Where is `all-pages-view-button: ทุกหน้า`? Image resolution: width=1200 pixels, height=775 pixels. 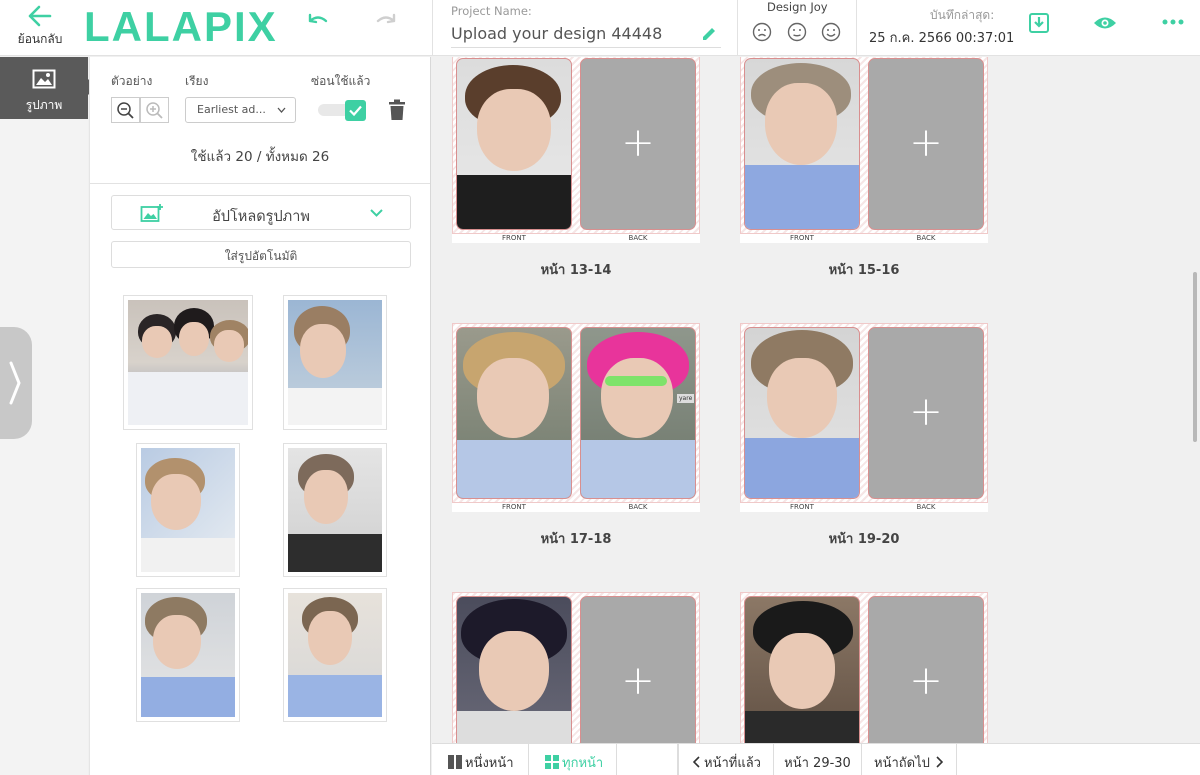 all-pages-view-button: ทุกหน้า is located at coordinates (573, 759).